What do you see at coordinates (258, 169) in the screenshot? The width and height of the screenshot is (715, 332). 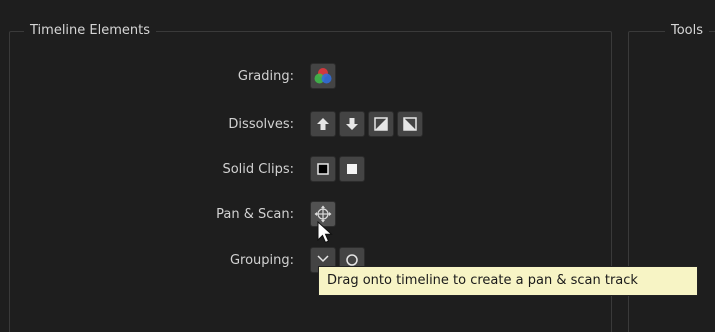 I see `solid-clips-label: Solid Clips:` at bounding box center [258, 169].